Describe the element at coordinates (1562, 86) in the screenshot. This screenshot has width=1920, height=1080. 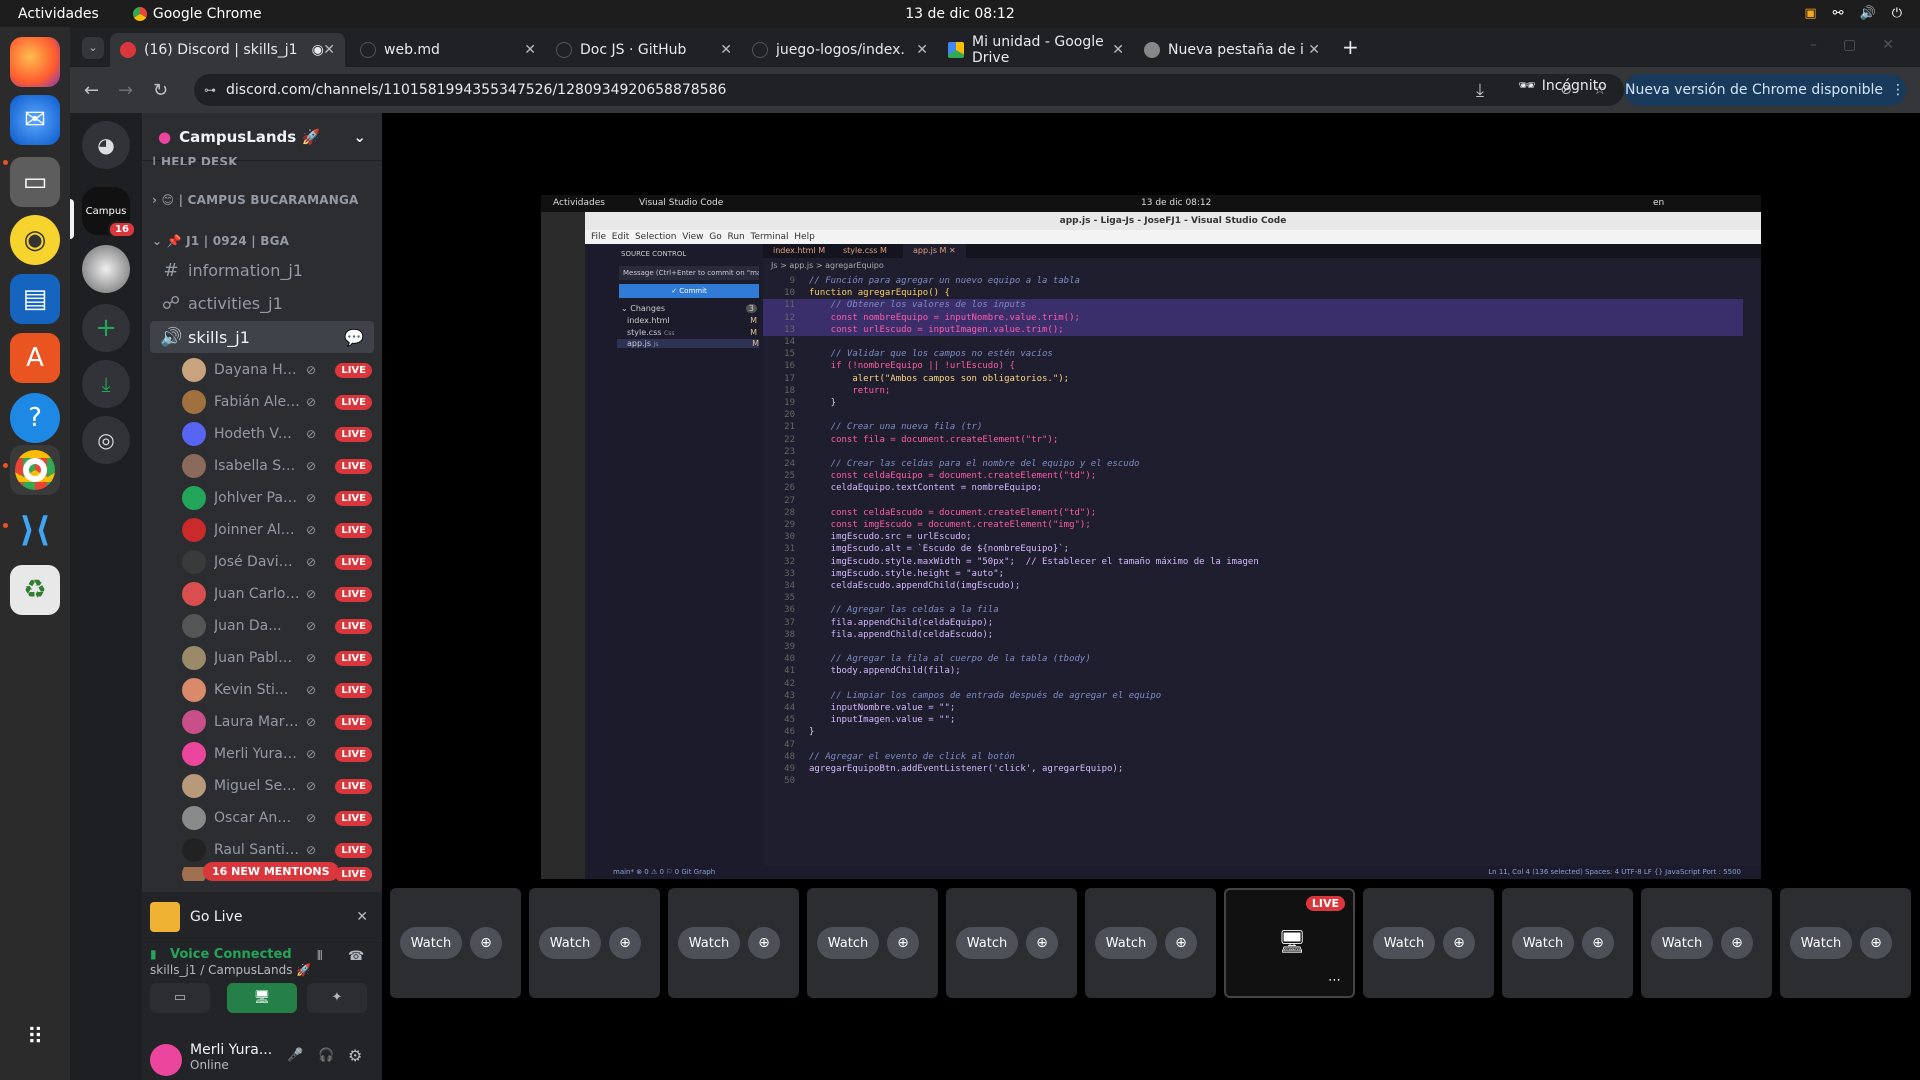
I see `incognito-indicator: 🕶 Incógnito` at that location.